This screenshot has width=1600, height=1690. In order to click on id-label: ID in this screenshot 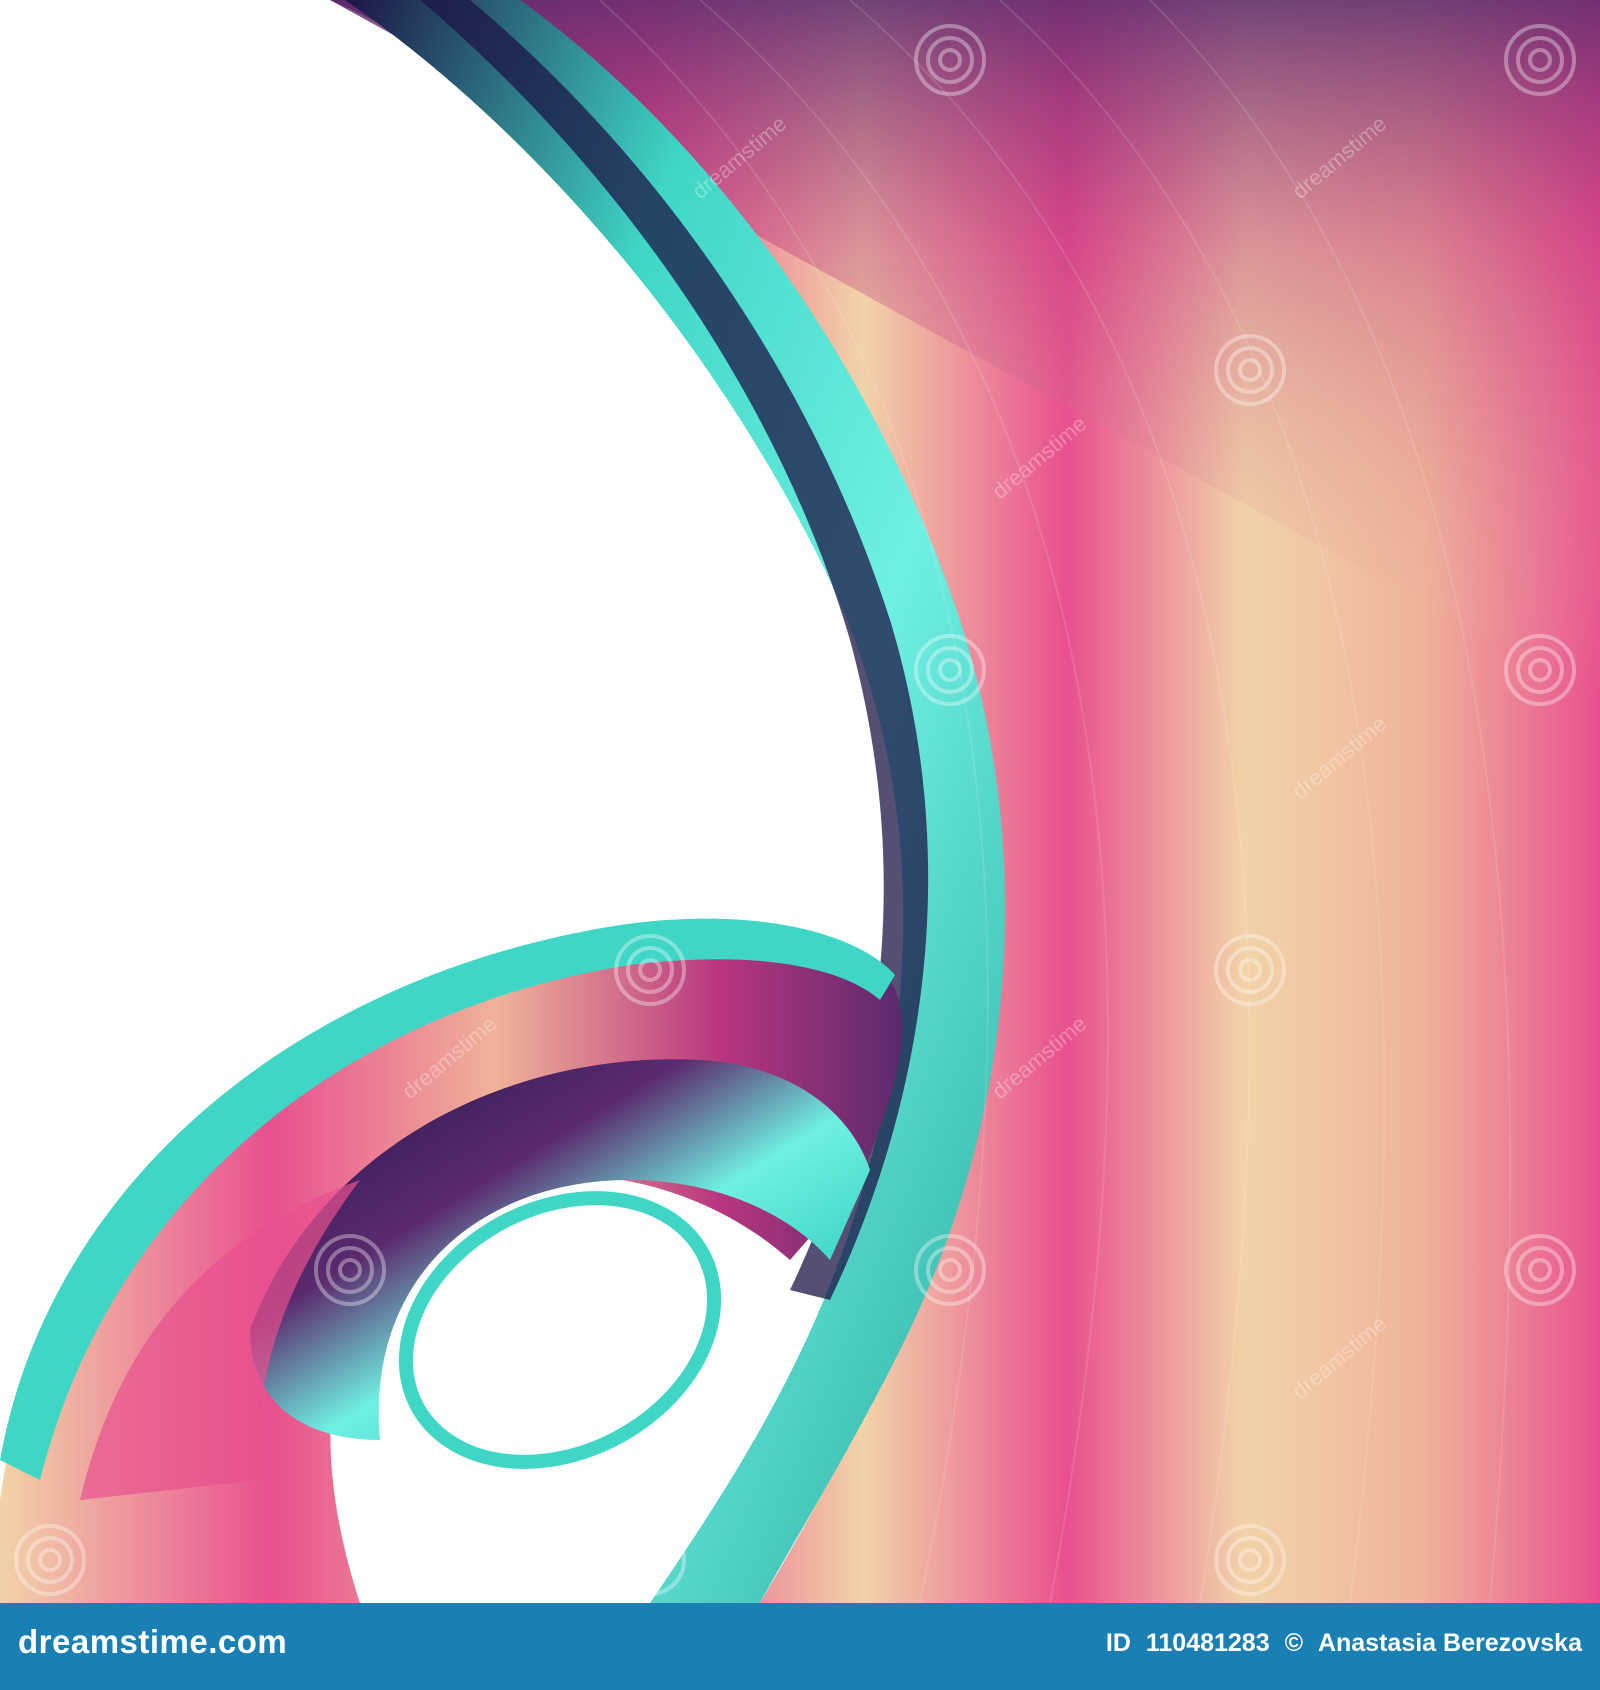, I will do `click(1118, 1643)`.